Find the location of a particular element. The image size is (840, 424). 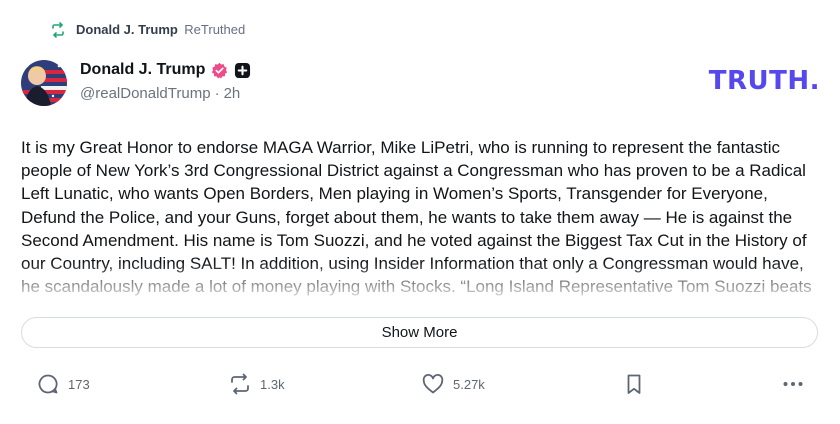

more-icon is located at coordinates (793, 384).